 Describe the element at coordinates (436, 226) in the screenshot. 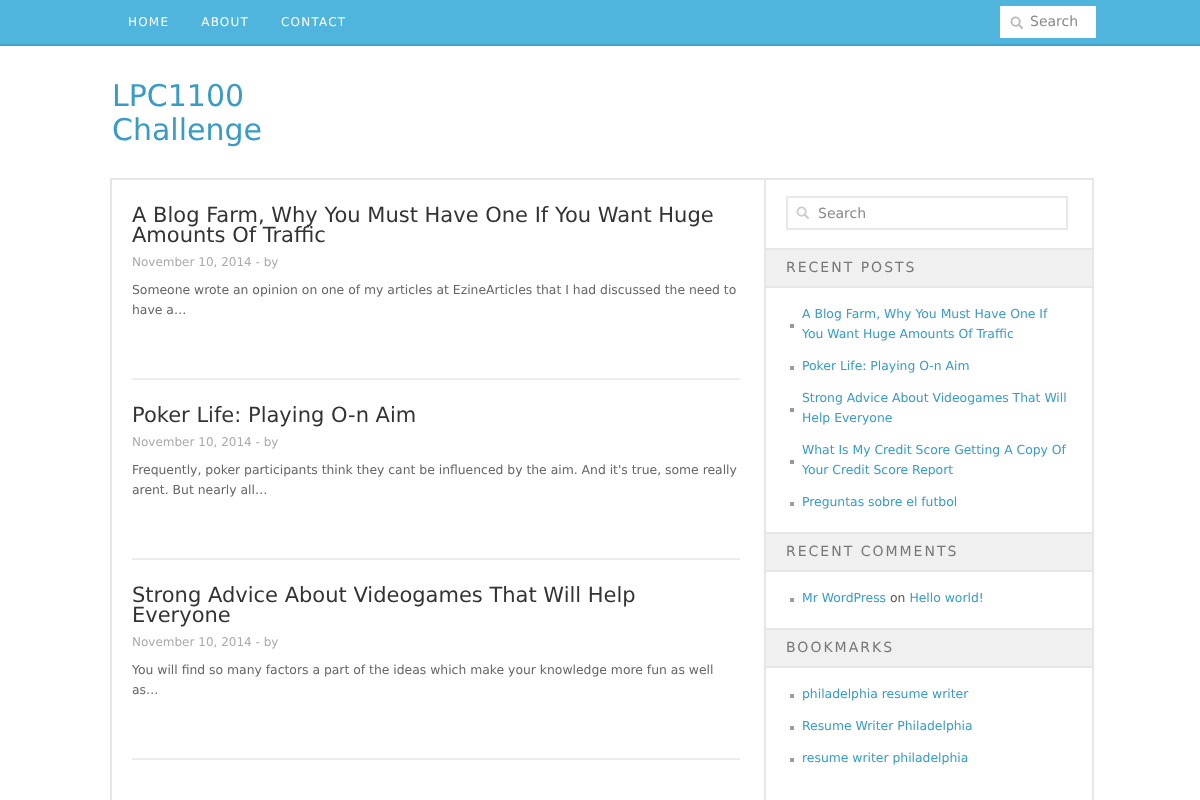

I see `post-title: A Blog Farm, Why You Must Have One If You Want Huge Amounts Of Traffic` at that location.